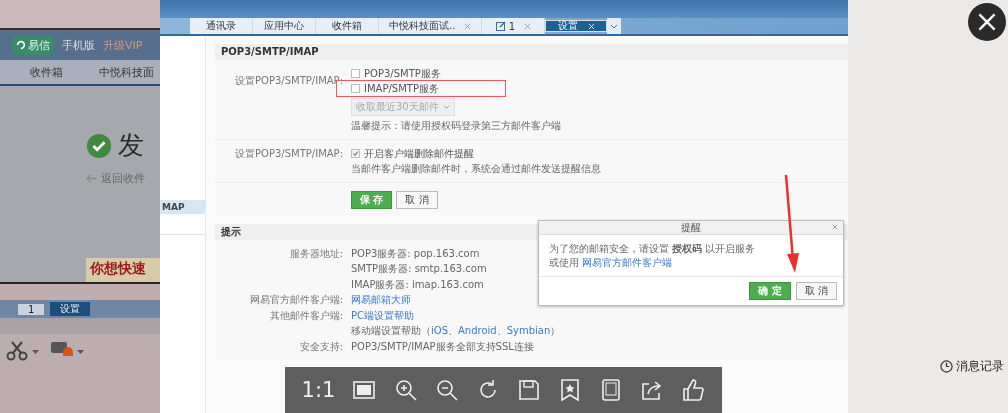 The width and height of the screenshot is (1008, 413). I want to click on info-text: IMAP服务器: imap.163.com, so click(417, 284).